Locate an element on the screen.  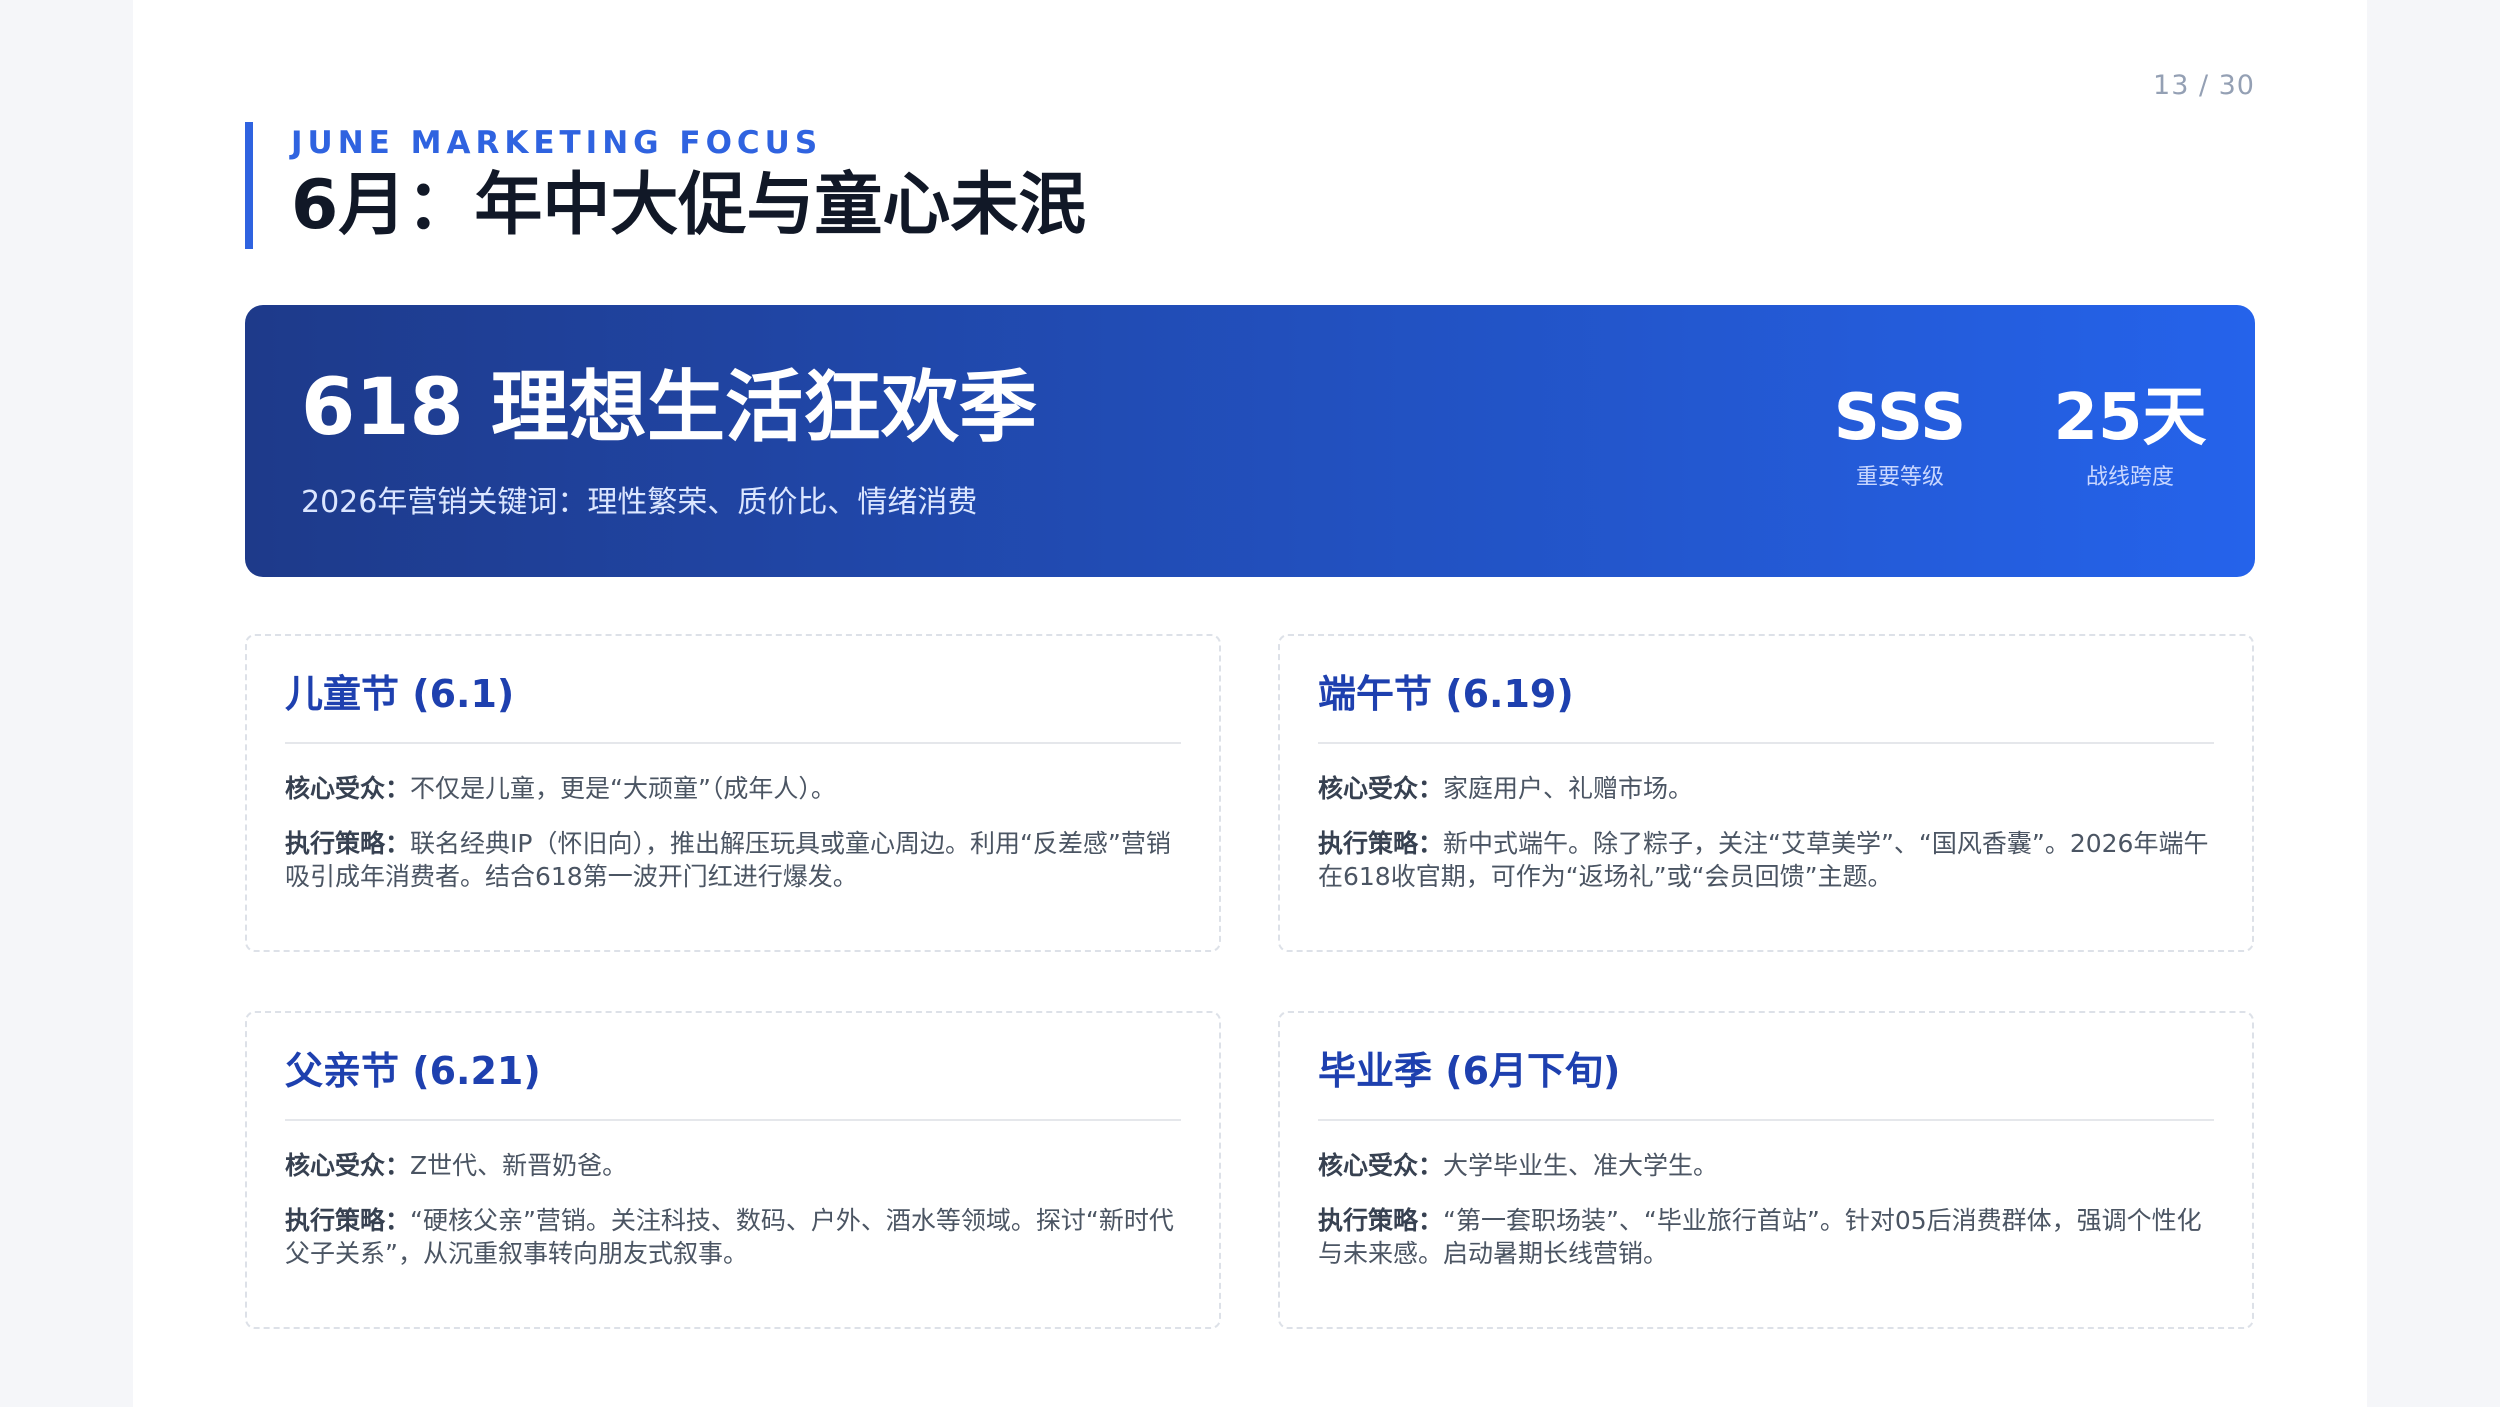
audience-text: 大学毕业生、准大学生。 is located at coordinates (1581, 1165).